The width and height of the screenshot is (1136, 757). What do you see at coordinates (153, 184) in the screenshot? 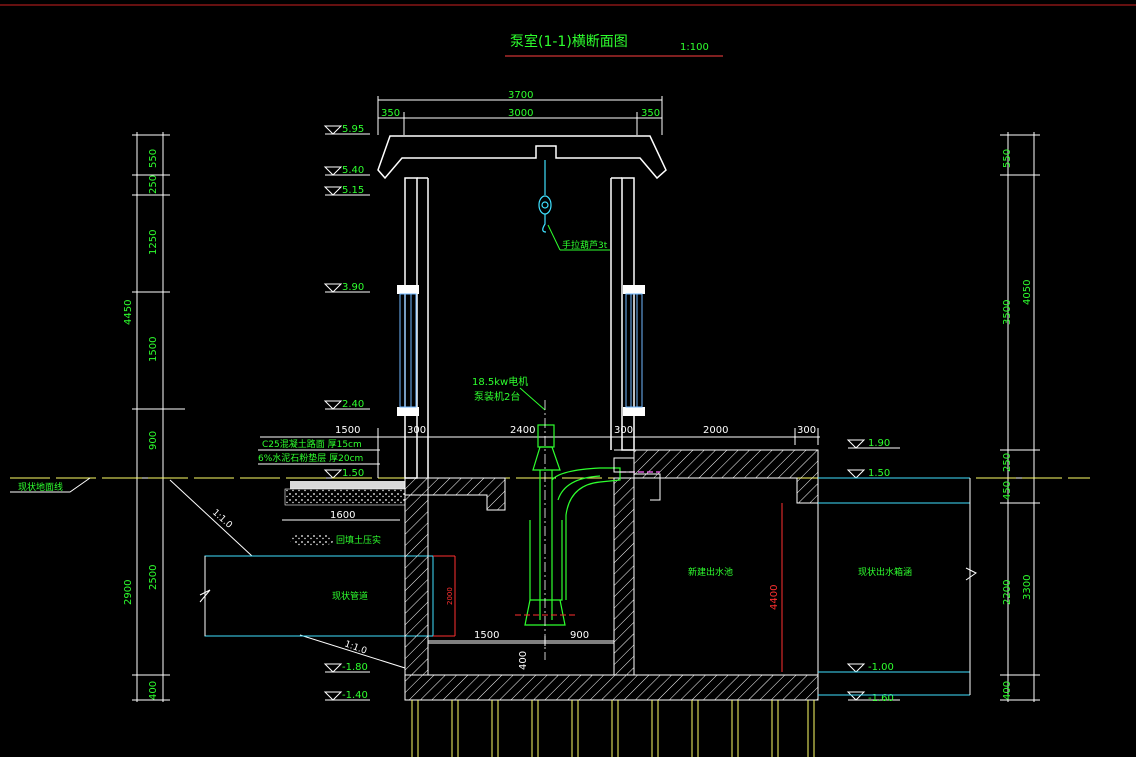
I see `vdim-left-250: 250` at bounding box center [153, 184].